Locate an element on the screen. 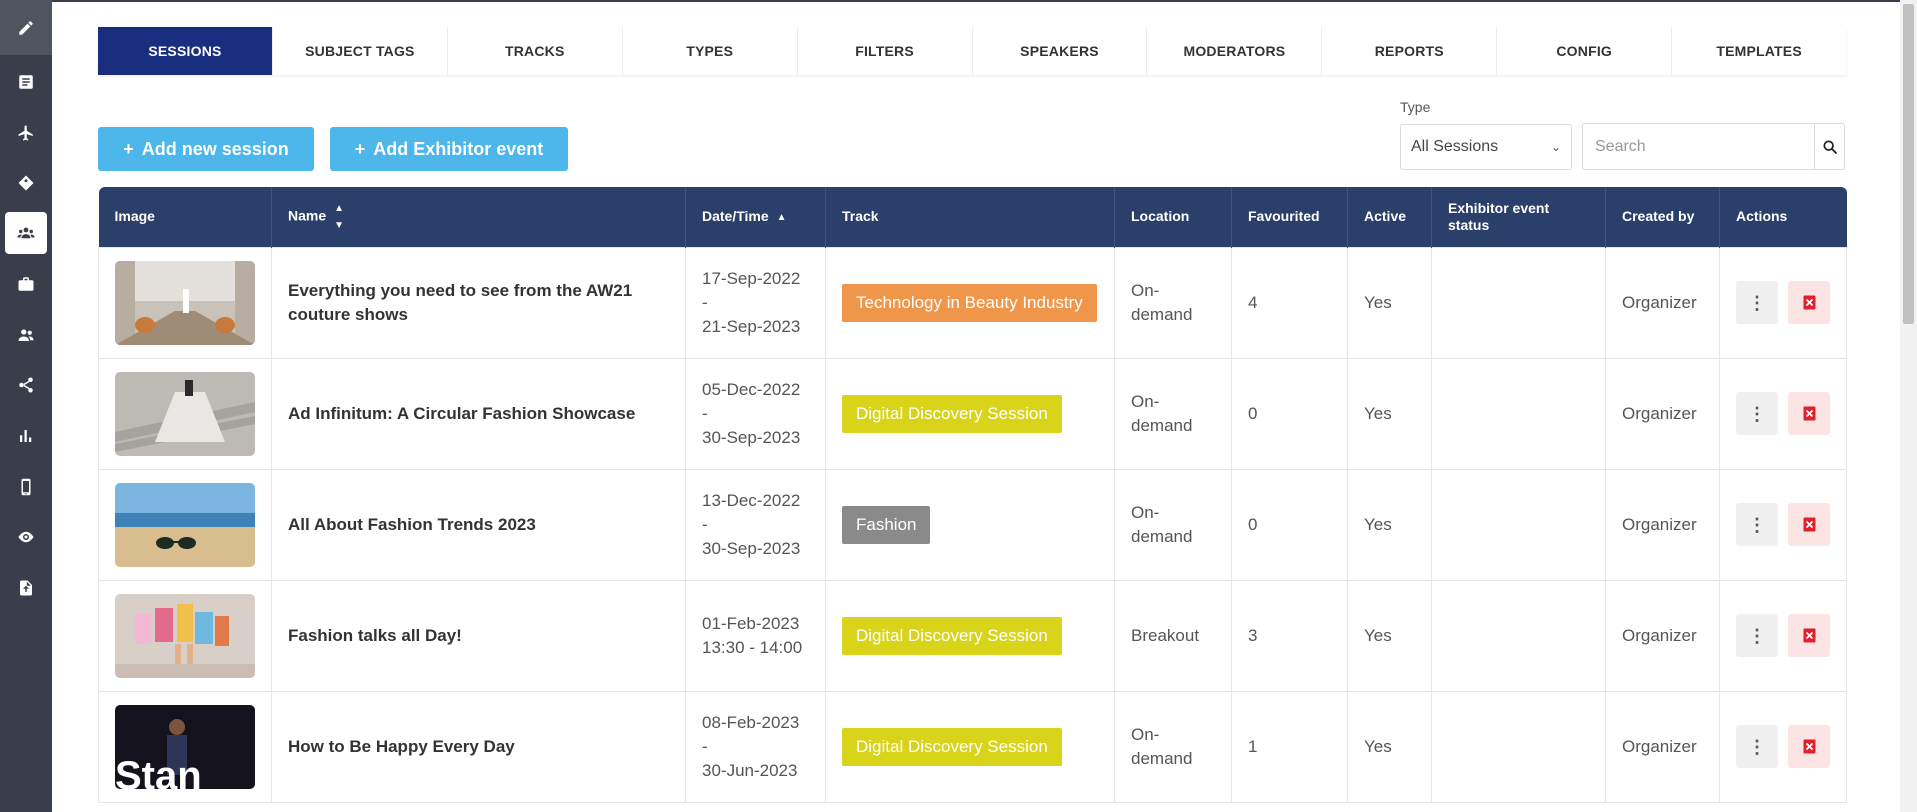 Image resolution: width=1917 pixels, height=812 pixels. session-name: Fashion talks all Day! is located at coordinates (375, 635).